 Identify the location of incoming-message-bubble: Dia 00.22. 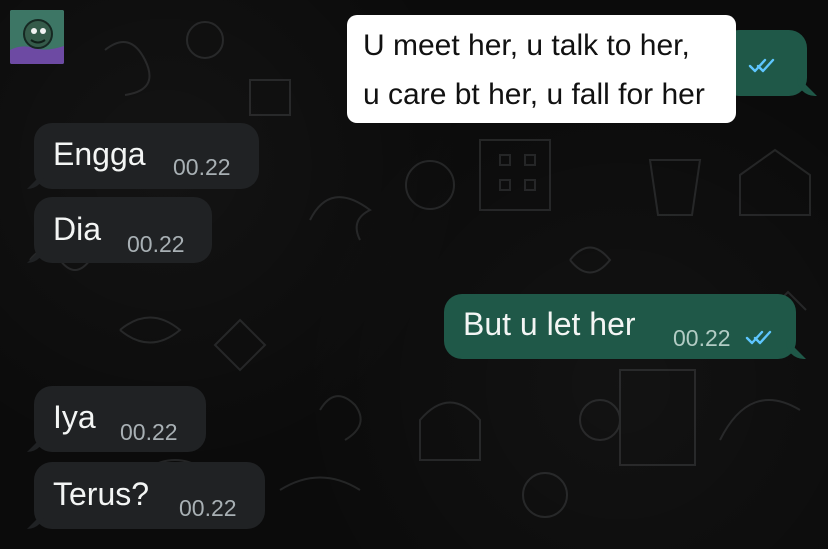
(123, 230).